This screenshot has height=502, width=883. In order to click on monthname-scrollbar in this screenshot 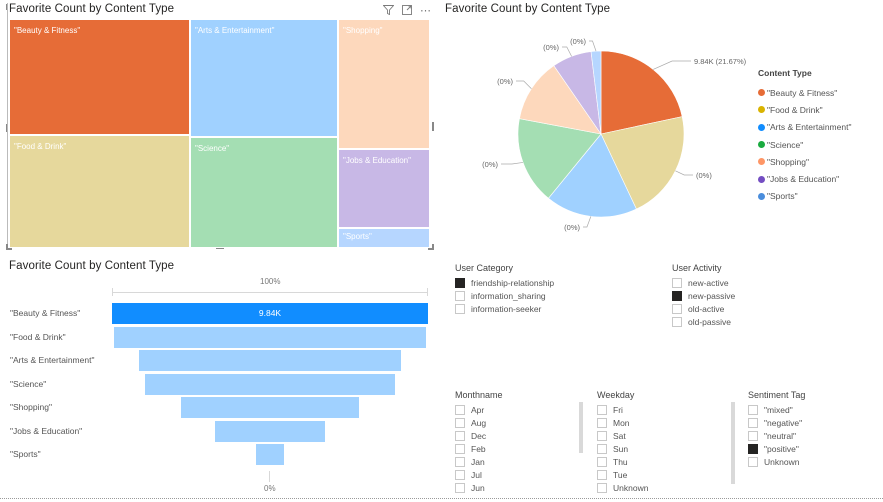, I will do `click(581, 427)`.